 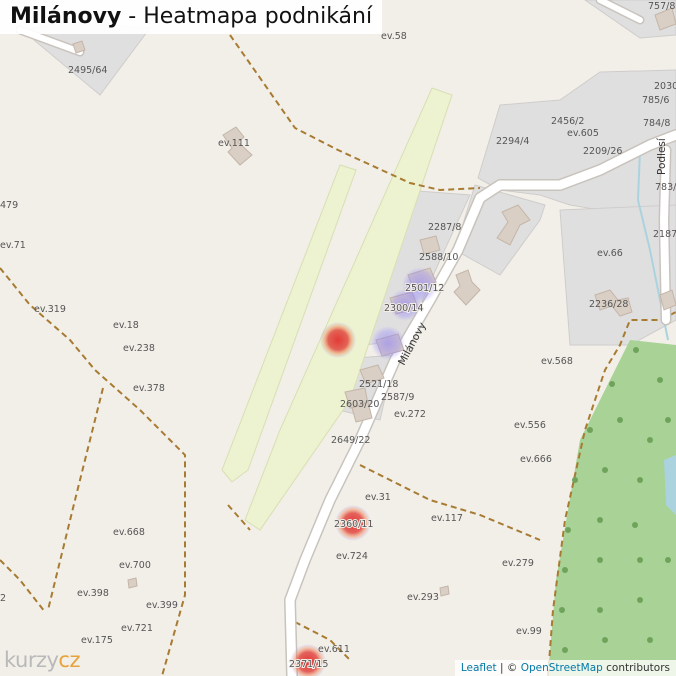 What do you see at coordinates (137, 628) in the screenshot?
I see `parcel-label: ev.721` at bounding box center [137, 628].